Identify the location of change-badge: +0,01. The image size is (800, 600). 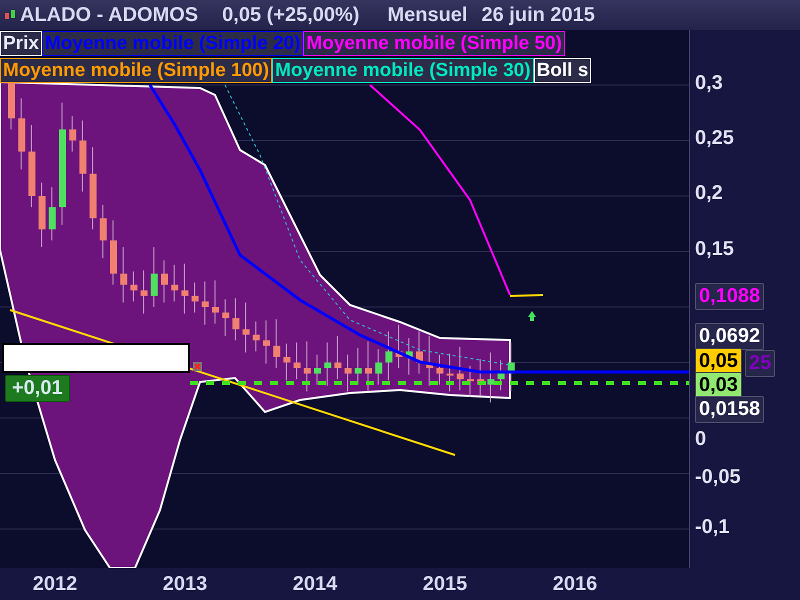
(37, 388).